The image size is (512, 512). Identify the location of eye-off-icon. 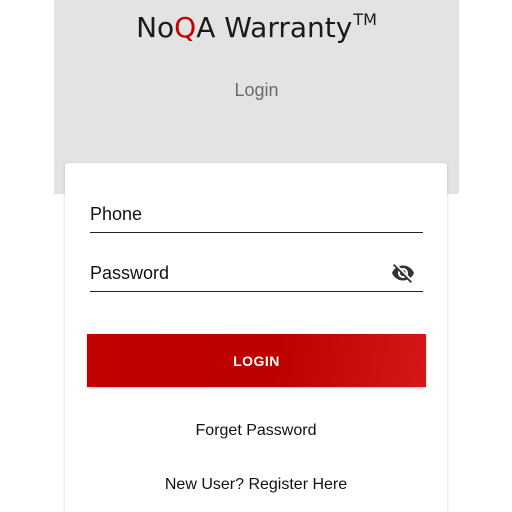
(403, 273).